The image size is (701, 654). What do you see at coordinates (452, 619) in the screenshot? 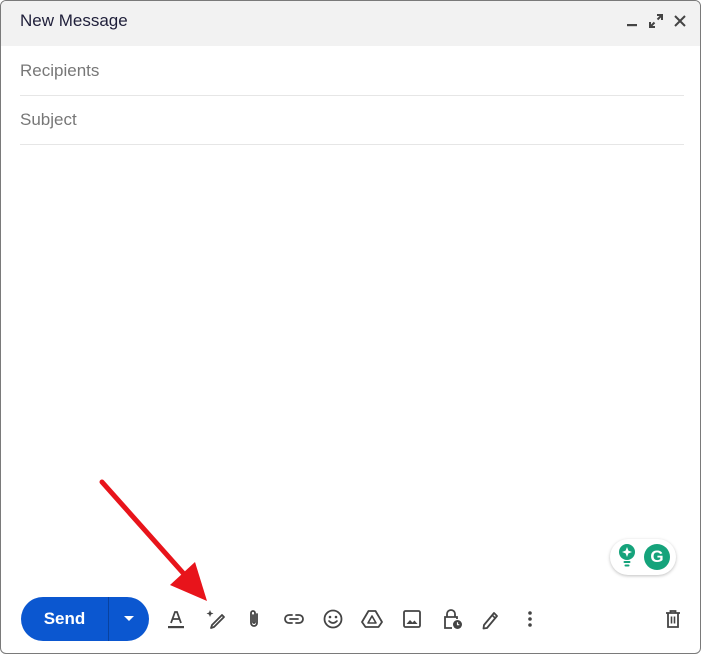
I see `confidential-mode-icon` at bounding box center [452, 619].